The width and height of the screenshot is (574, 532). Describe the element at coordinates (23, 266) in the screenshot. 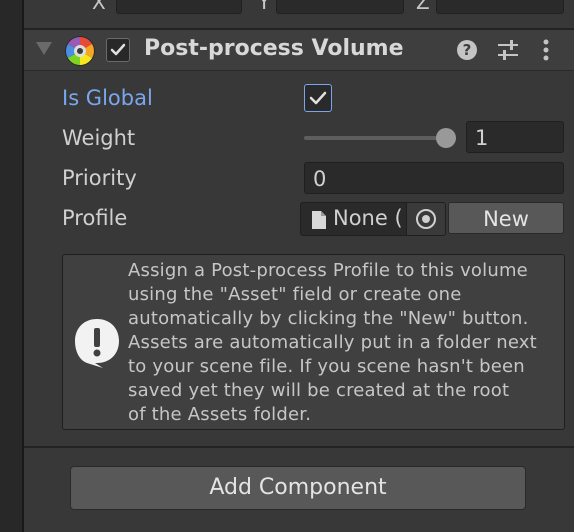

I see `panel-divider` at that location.